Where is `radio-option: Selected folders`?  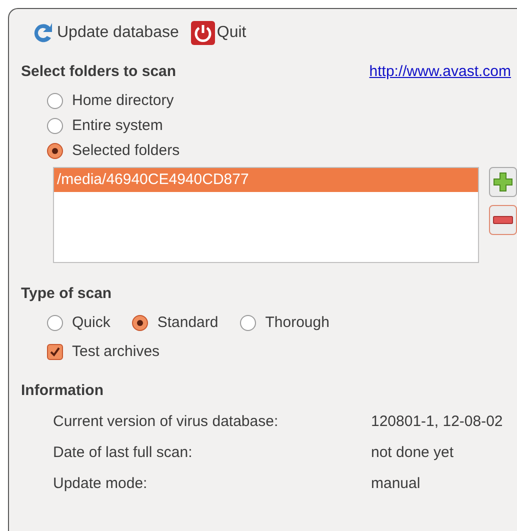 radio-option: Selected folders is located at coordinates (282, 150).